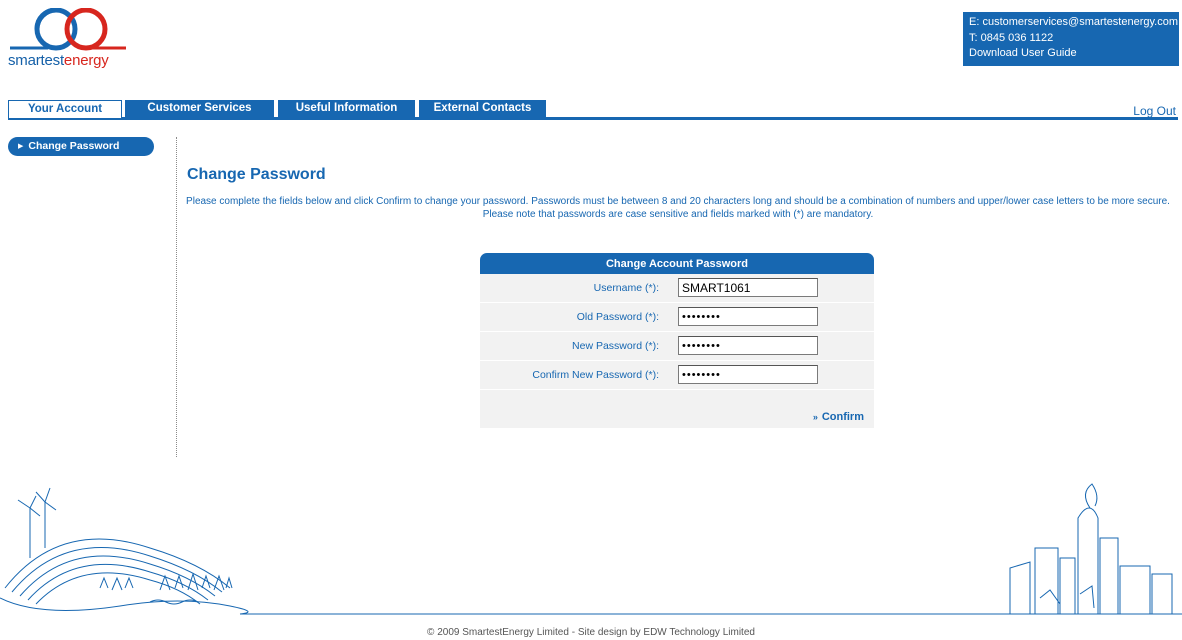 This screenshot has width=1182, height=640. Describe the element at coordinates (748, 345) in the screenshot. I see `new-password-field` at that location.